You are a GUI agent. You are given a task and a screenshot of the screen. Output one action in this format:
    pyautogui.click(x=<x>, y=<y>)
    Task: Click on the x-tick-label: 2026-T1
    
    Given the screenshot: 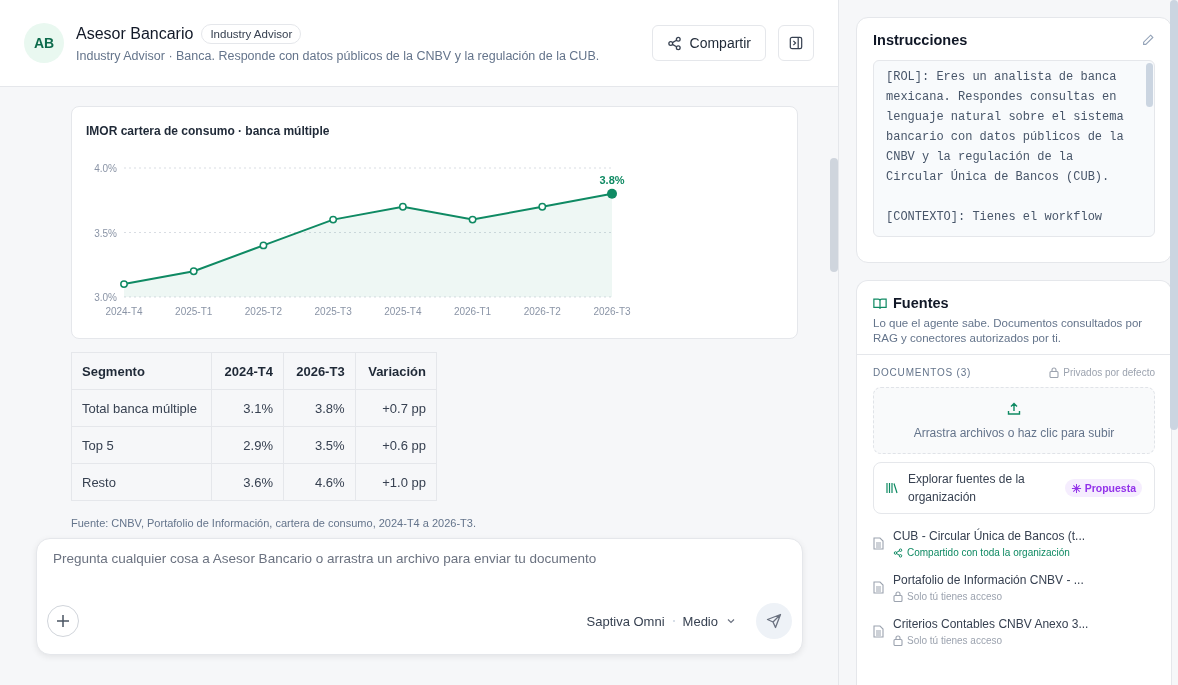 What is the action you would take?
    pyautogui.click(x=472, y=311)
    